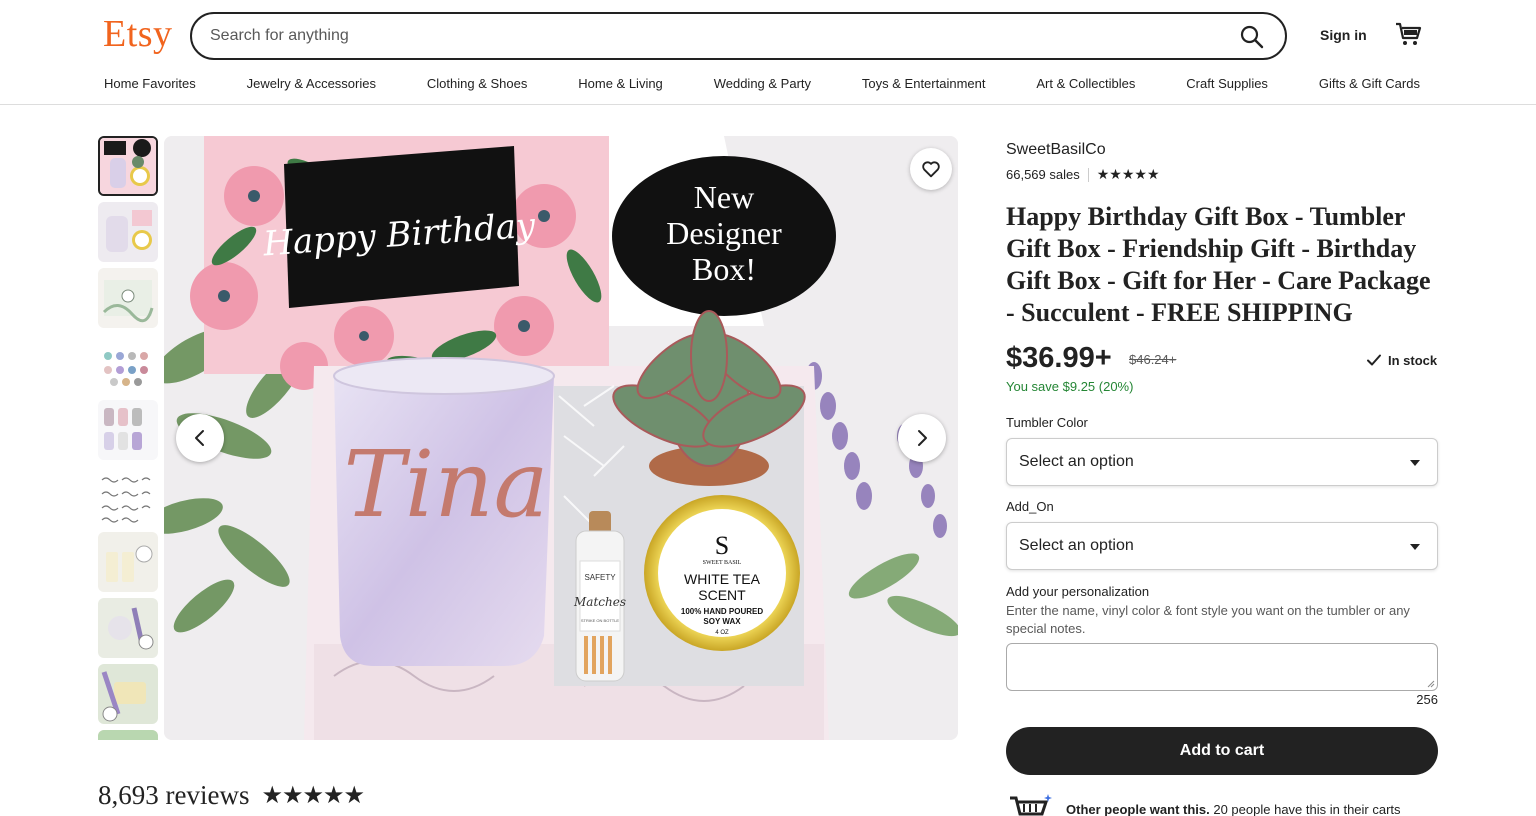 The image size is (1536, 816). I want to click on next-image-button, so click(922, 438).